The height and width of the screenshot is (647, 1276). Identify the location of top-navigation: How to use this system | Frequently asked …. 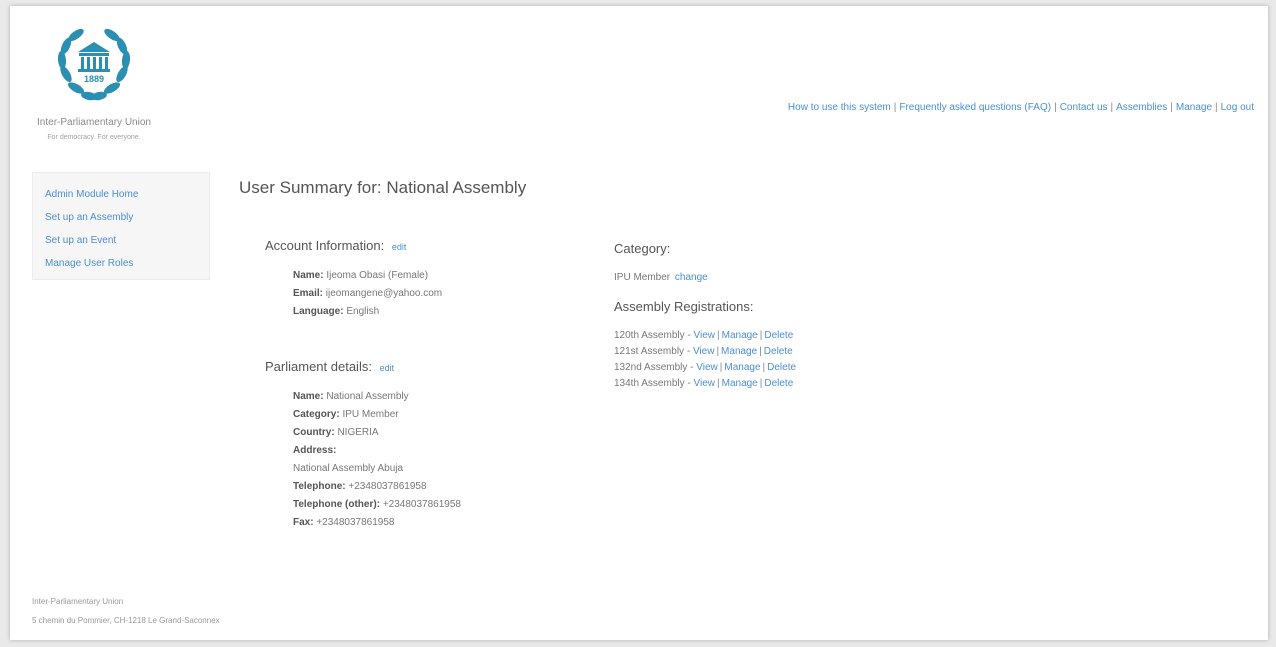
(1021, 107).